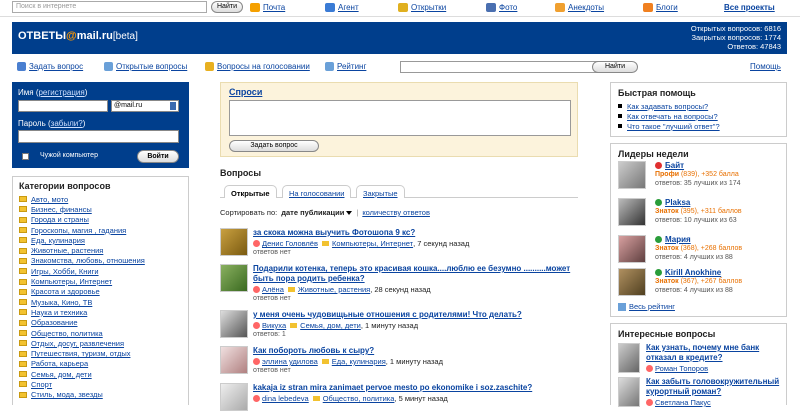 The image size is (800, 413). Describe the element at coordinates (615, 67) in the screenshot. I see `questions-search-button: Найти` at that location.